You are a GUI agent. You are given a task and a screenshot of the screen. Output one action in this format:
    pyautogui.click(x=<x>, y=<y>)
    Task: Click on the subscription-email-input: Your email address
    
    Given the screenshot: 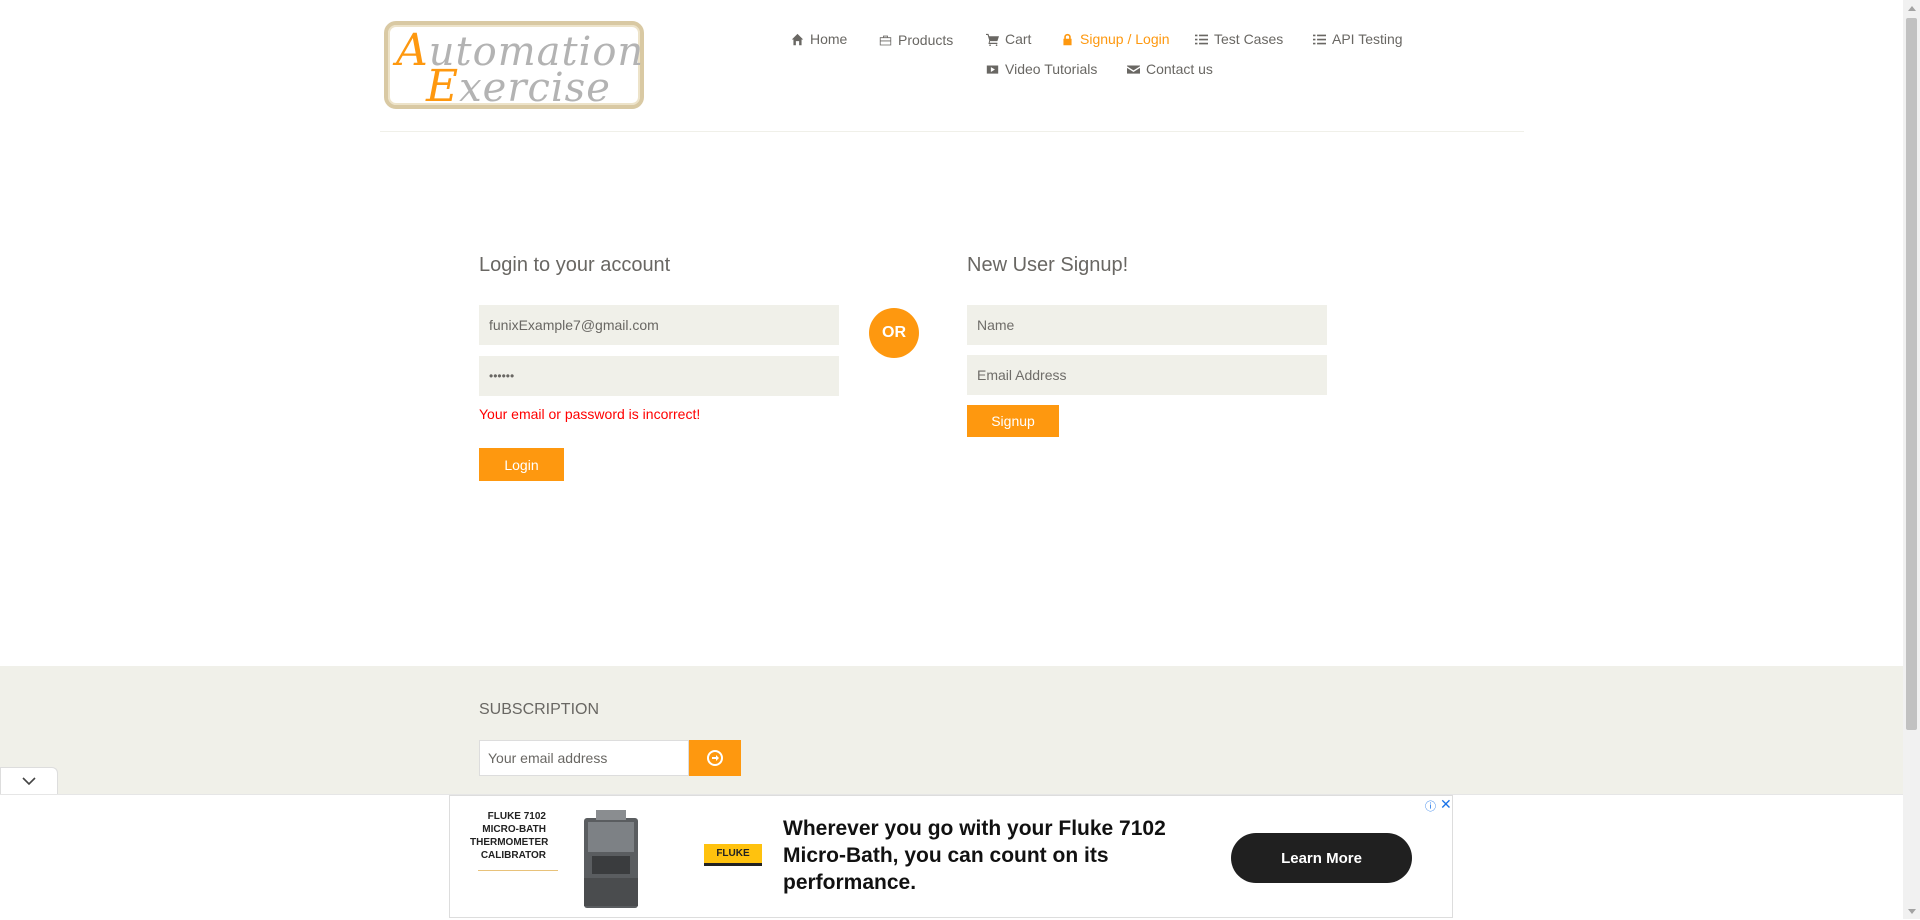 What is the action you would take?
    pyautogui.click(x=584, y=758)
    